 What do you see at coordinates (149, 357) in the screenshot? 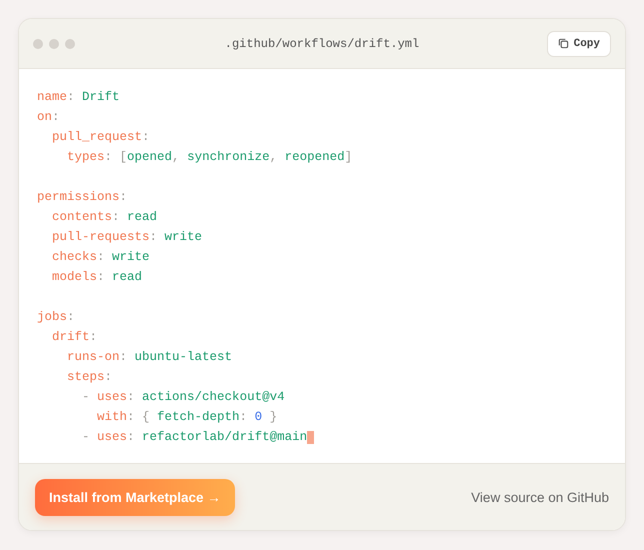
I see `code-line: runs-on: ubuntu-latest` at bounding box center [149, 357].